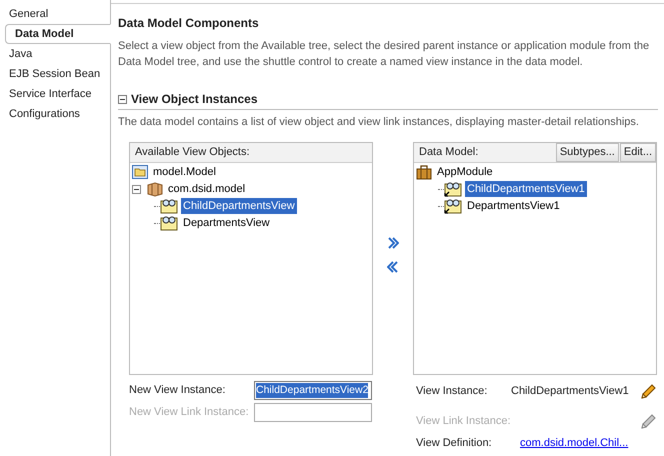 The height and width of the screenshot is (456, 664). What do you see at coordinates (384, 54) in the screenshot?
I see `page-description: Select a view object from the Available tree, select the desired parent instance or application module from the Data Model tree, and use the shuttle control to create a named view instance in the data model.` at bounding box center [384, 54].